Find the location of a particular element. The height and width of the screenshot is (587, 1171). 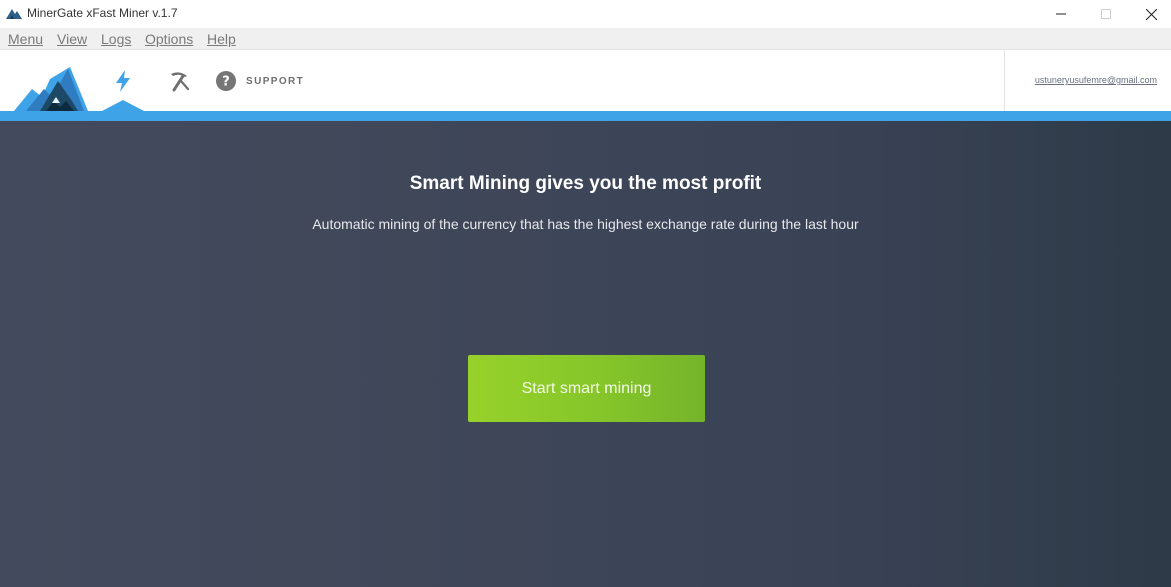

menu-item-view: View is located at coordinates (72, 39).